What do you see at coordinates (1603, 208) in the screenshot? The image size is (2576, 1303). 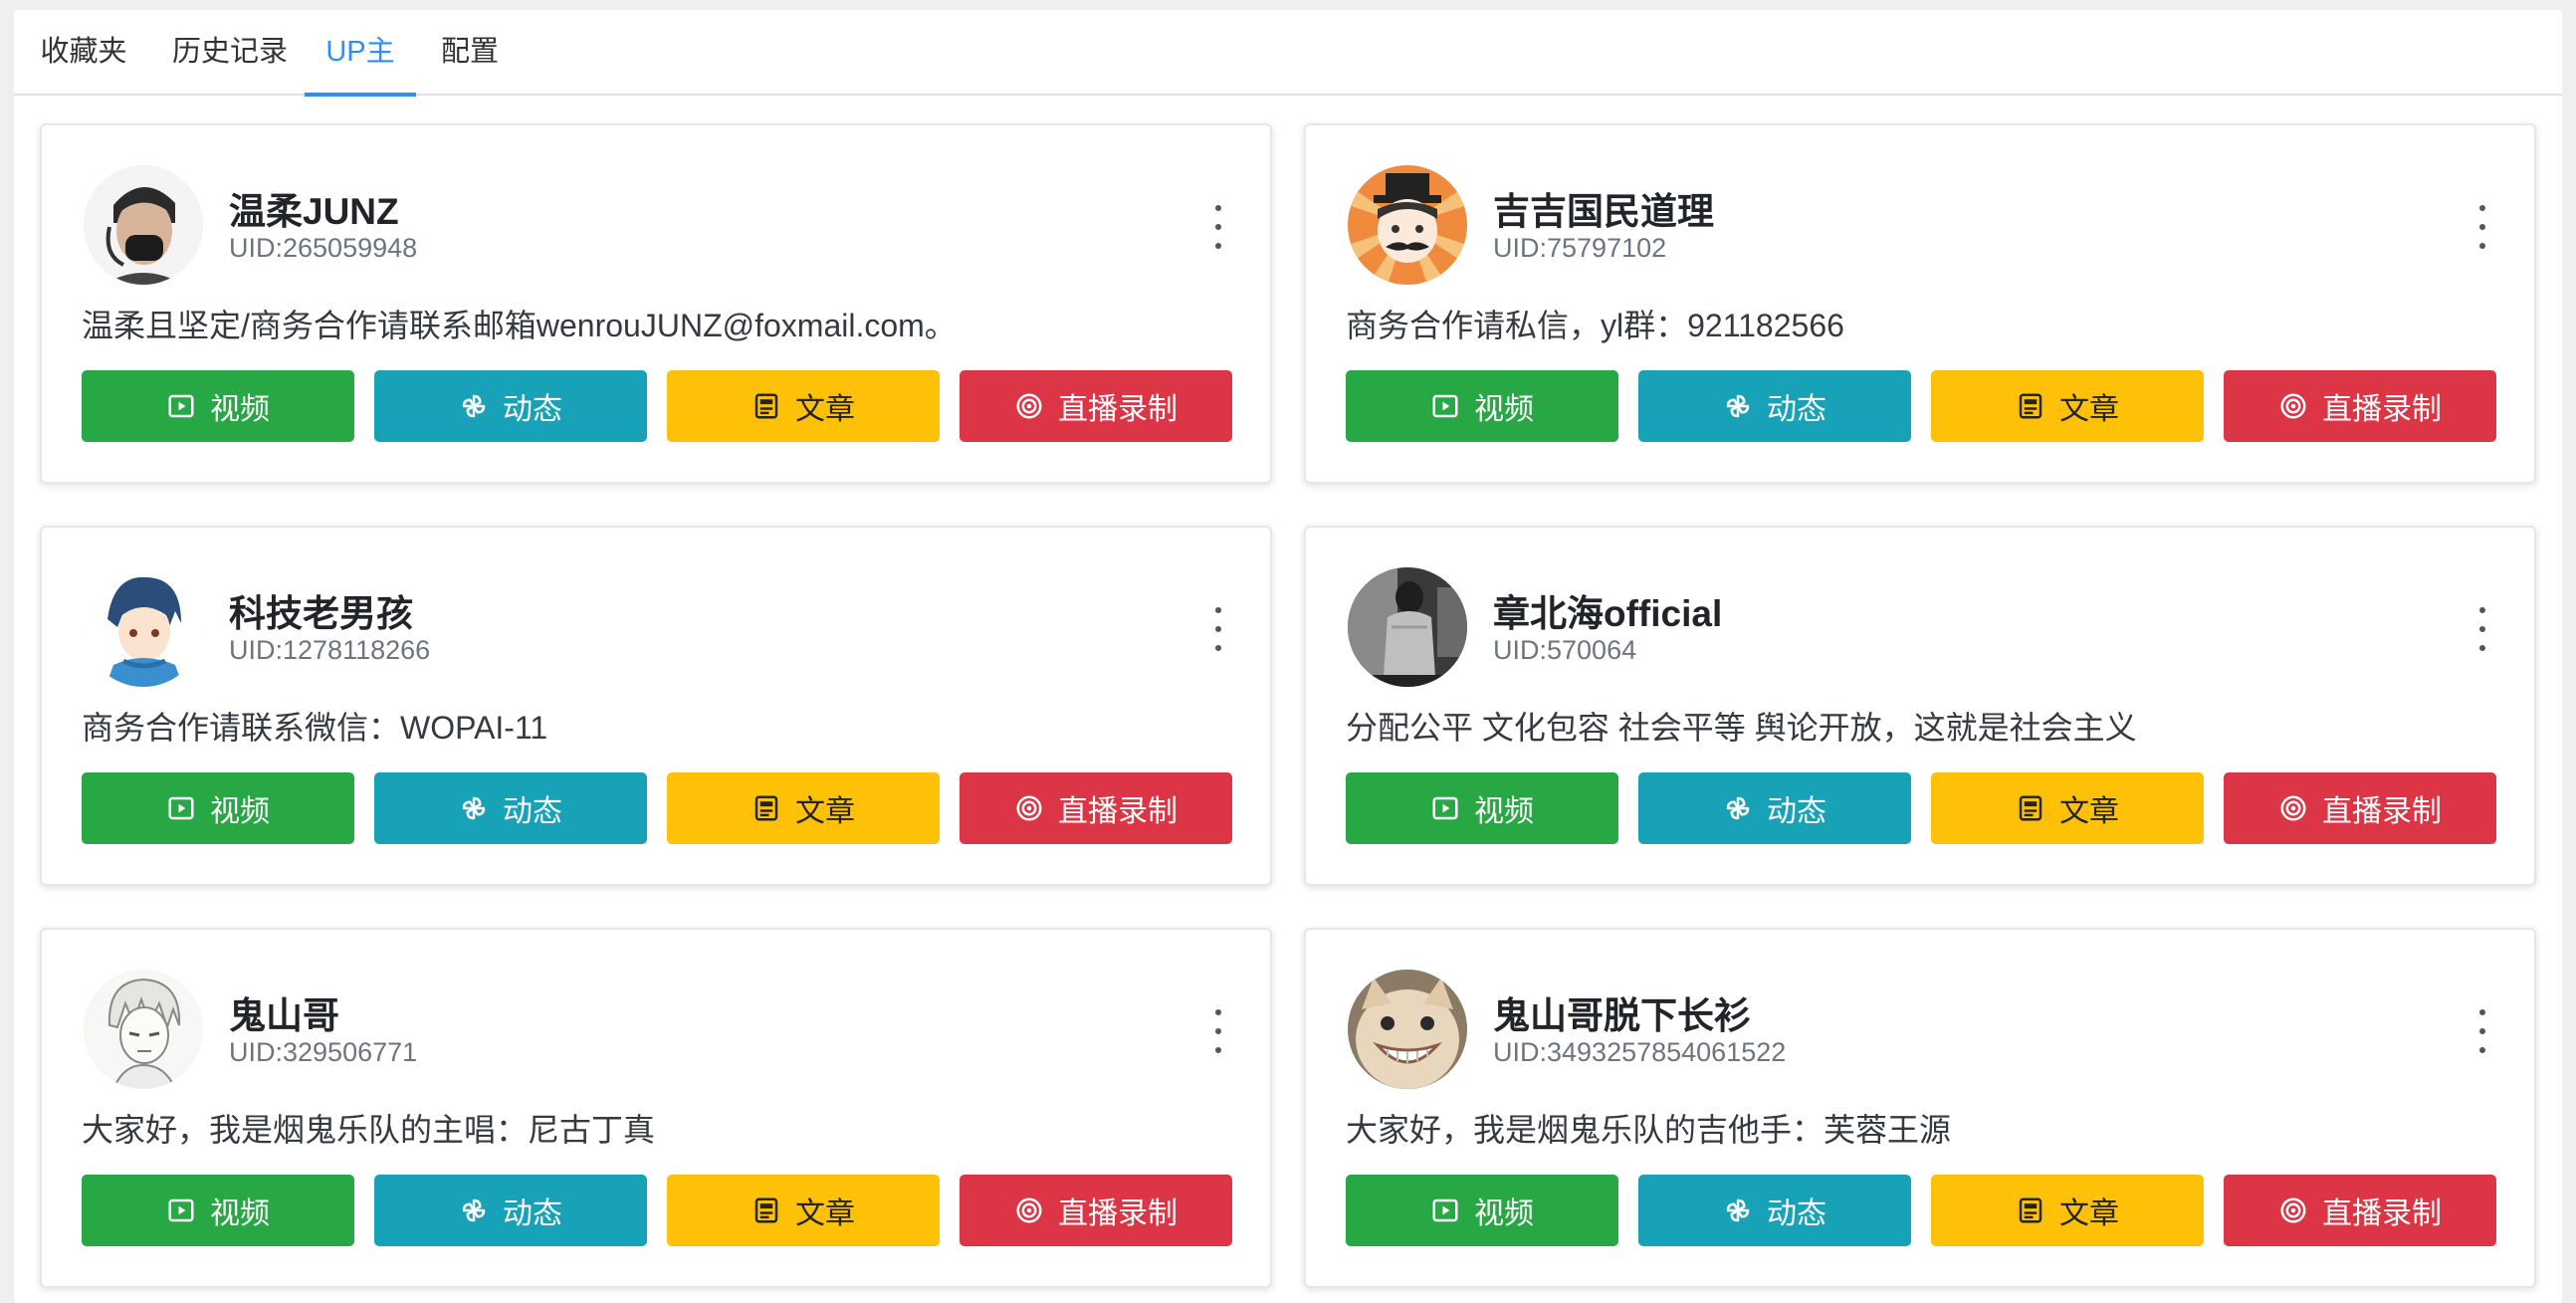 I see `uploader-name: 吉吉国民道理` at bounding box center [1603, 208].